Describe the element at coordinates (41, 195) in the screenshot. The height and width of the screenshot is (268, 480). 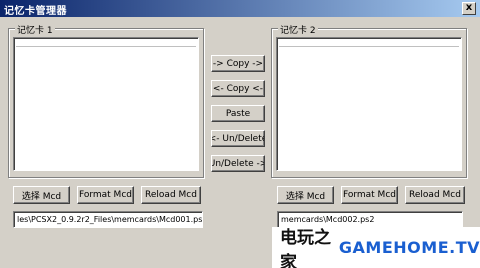
I see `left-select-mcd-button: 选择 Mcd` at that location.